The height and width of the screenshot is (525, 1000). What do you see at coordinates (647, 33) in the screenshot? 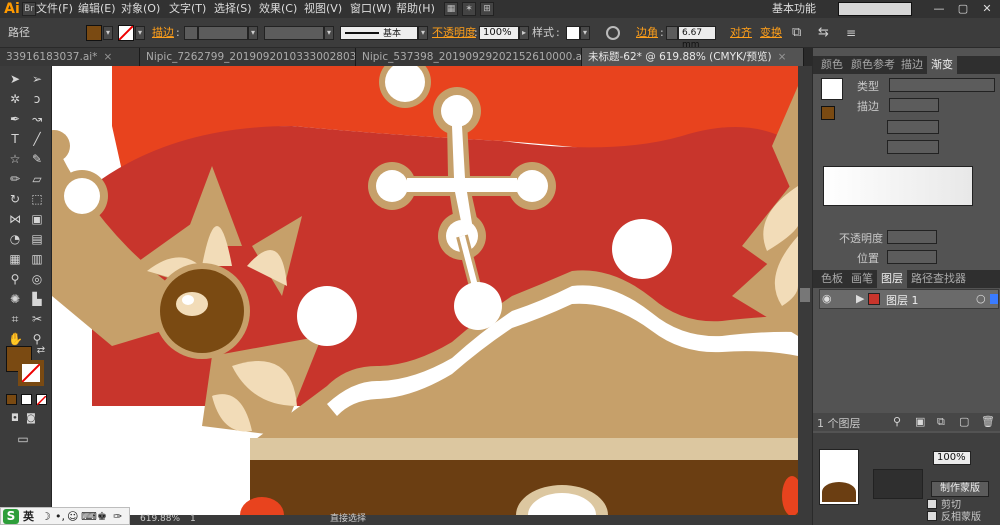
I see `corner-label: 边角` at bounding box center [647, 33].